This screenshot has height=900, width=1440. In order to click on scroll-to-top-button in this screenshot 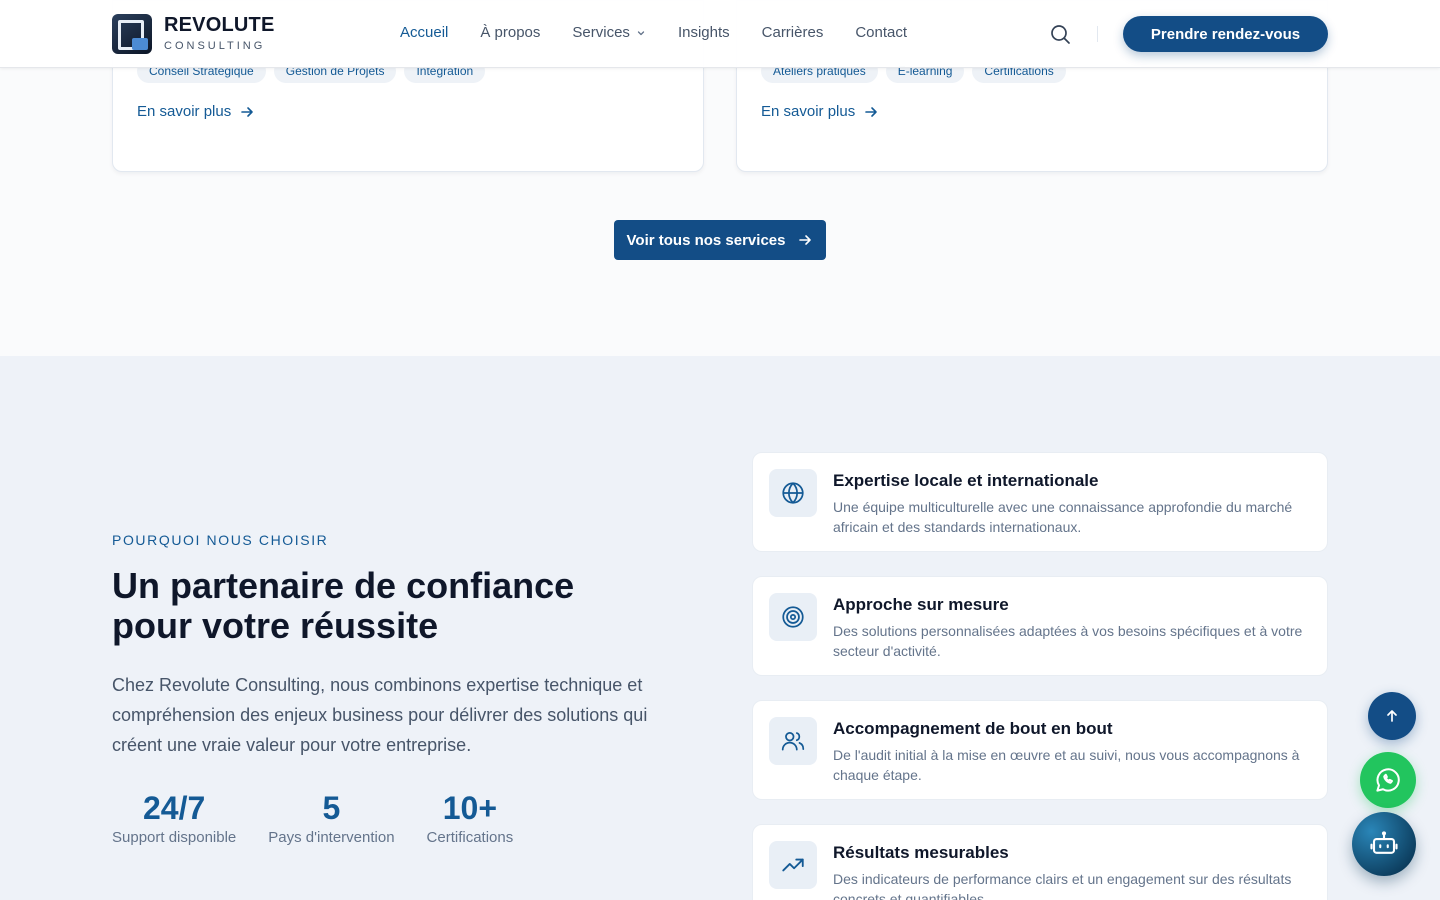, I will do `click(1392, 716)`.